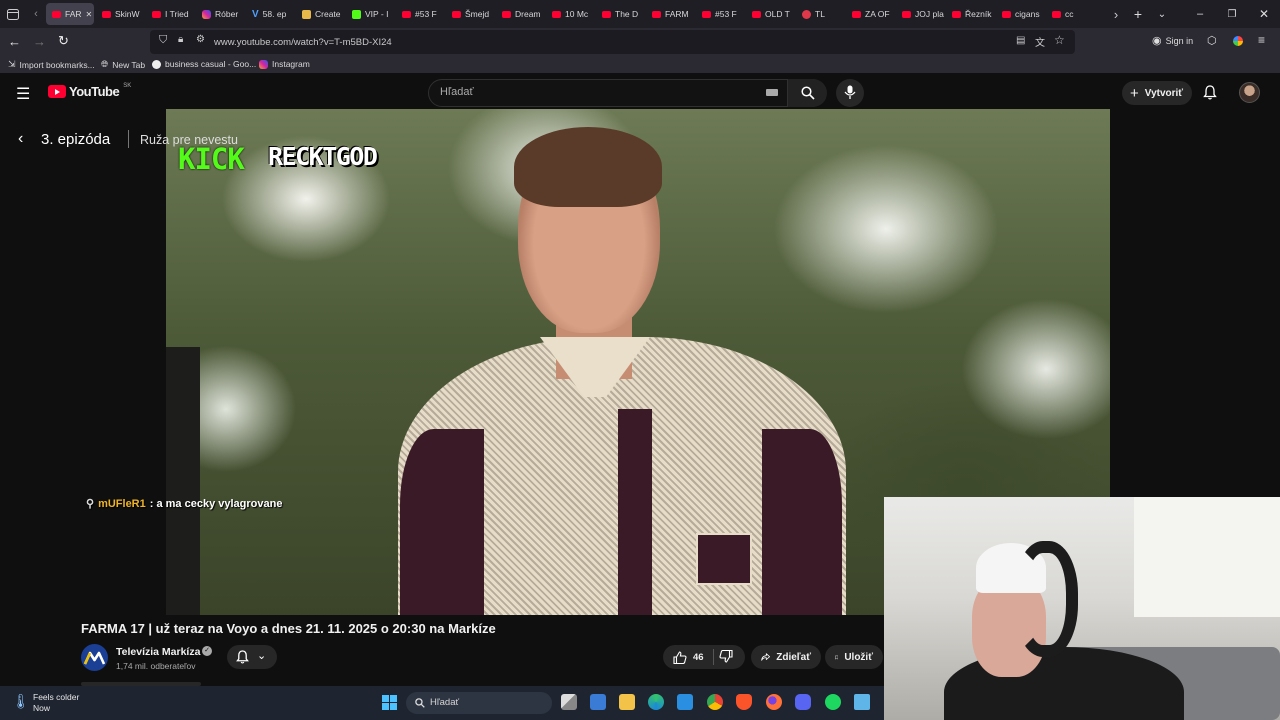 The image size is (1280, 720). I want to click on channel-name: Televízia Markíza, so click(158, 652).